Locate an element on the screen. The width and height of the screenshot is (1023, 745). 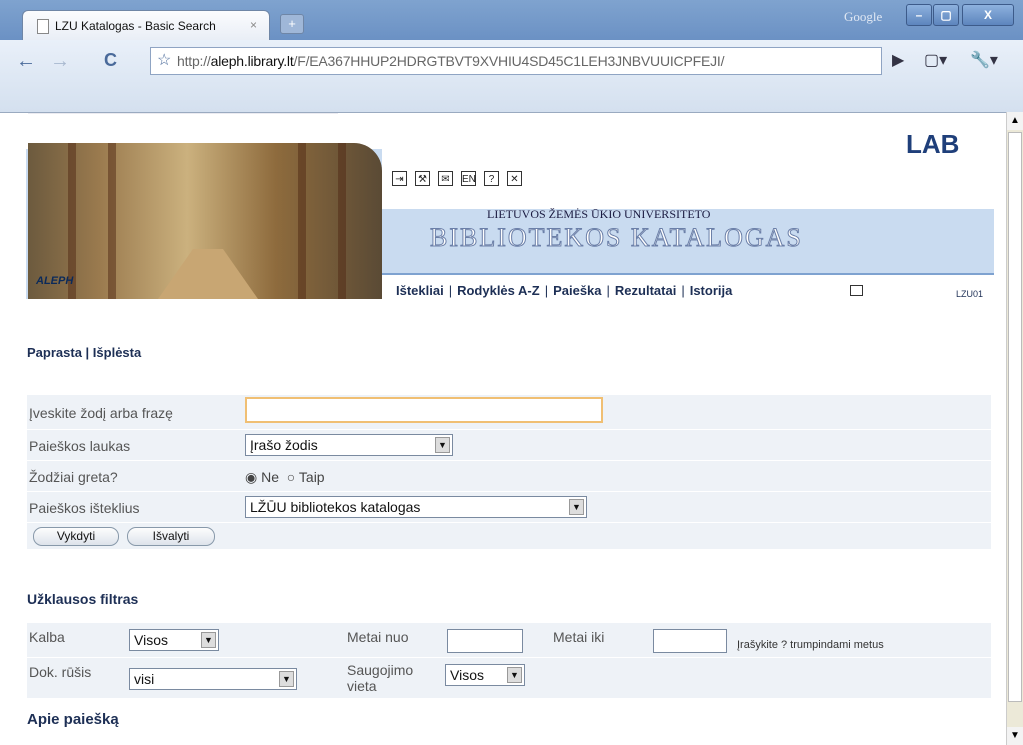
menu-istorija: Istorija is located at coordinates (711, 290).